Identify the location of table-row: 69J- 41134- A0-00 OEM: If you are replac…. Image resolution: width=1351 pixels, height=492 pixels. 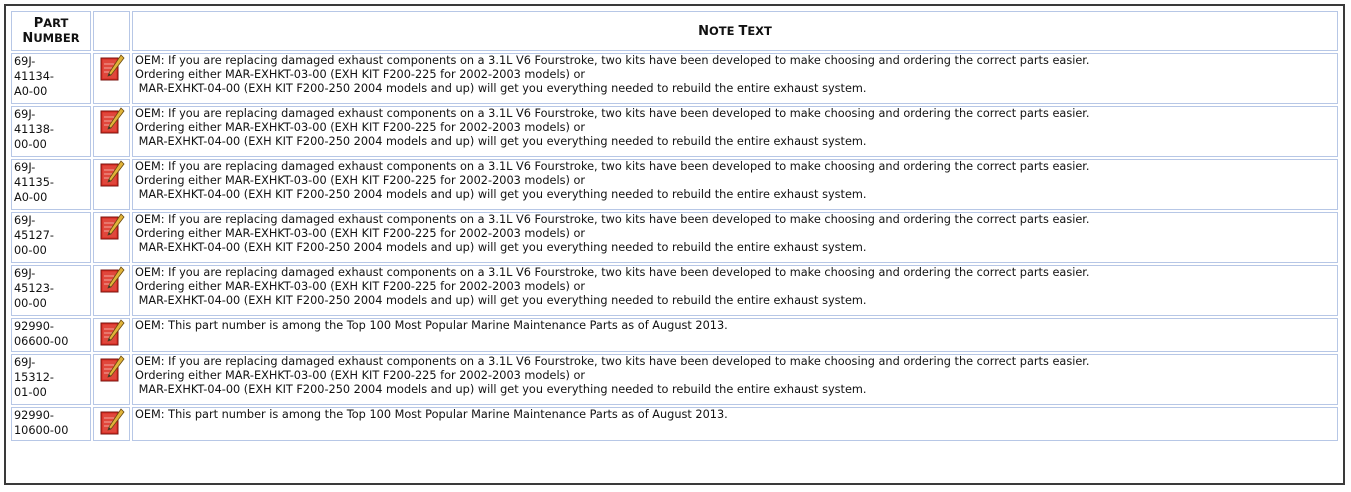
(674, 78).